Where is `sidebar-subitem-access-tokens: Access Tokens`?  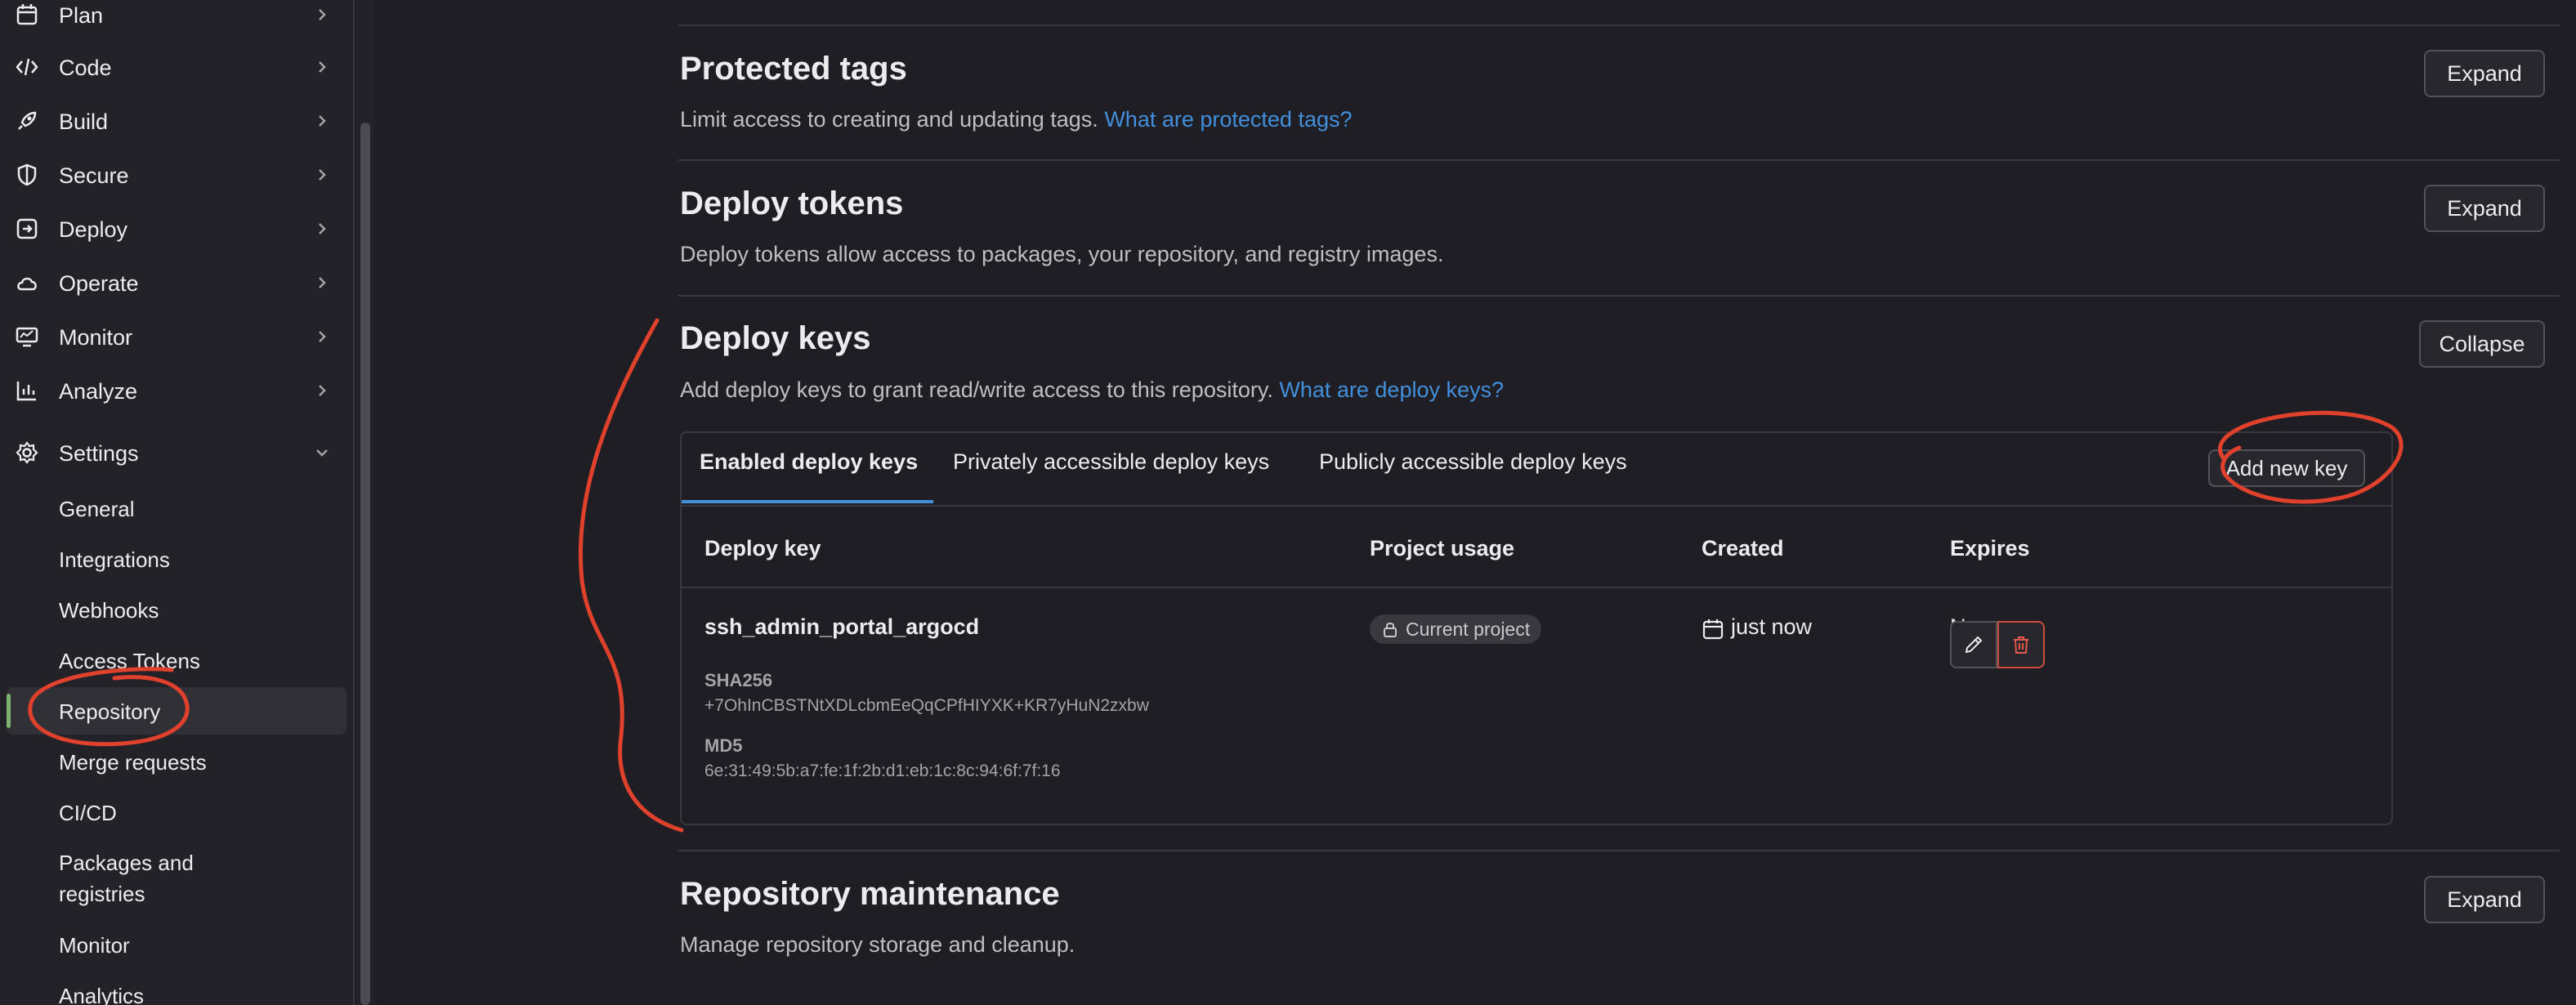
sidebar-subitem-access-tokens: Access Tokens is located at coordinates (177, 660).